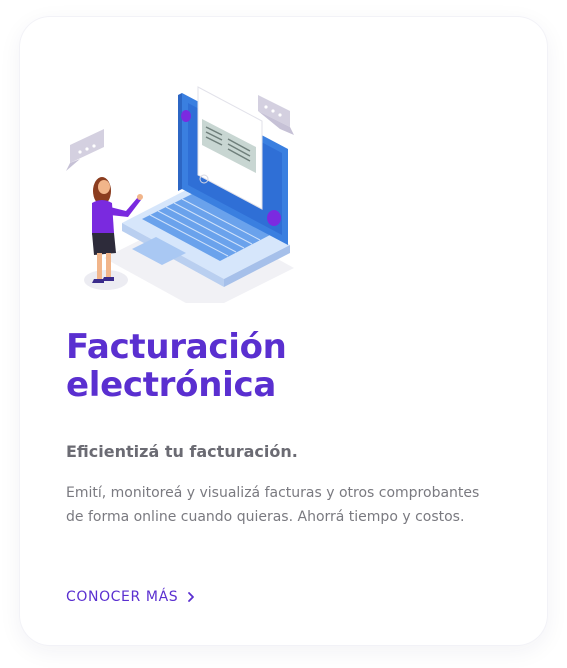 Image resolution: width=567 pixels, height=668 pixels. What do you see at coordinates (182, 451) in the screenshot?
I see `card-subtitle: Eficientizá tu facturación.` at bounding box center [182, 451].